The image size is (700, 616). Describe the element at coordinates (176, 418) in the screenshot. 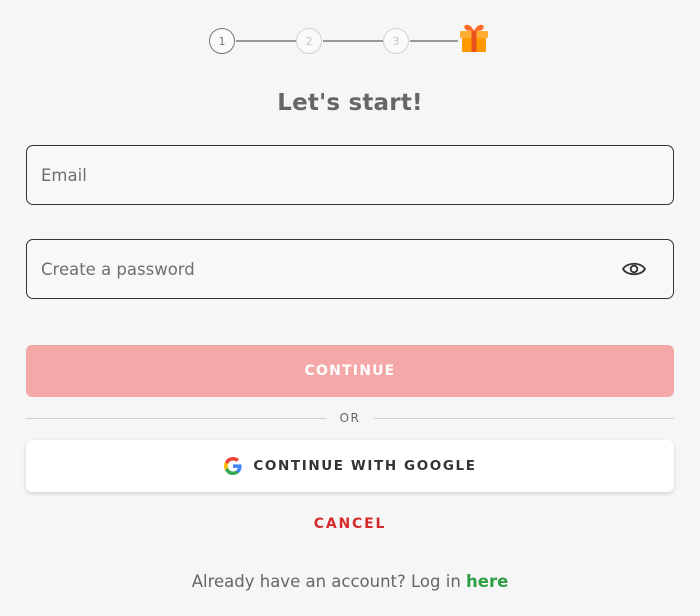

I see `divider-line-left` at that location.